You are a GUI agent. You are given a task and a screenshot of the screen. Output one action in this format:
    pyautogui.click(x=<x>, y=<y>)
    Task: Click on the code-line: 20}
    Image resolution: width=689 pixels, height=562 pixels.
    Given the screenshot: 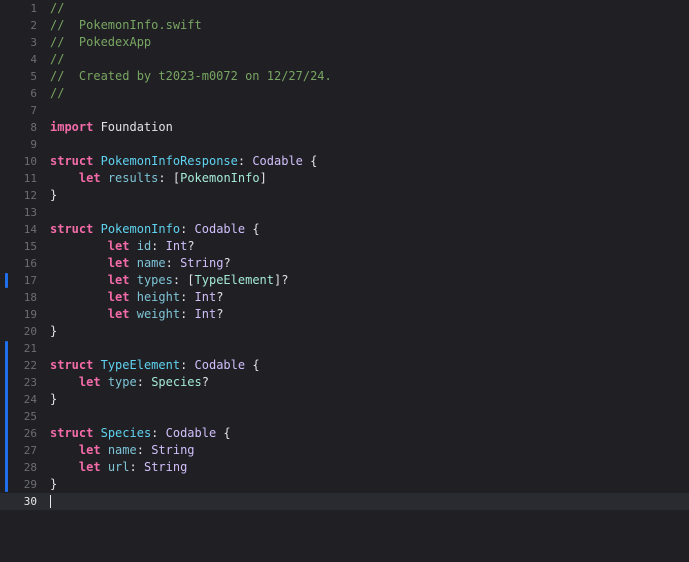 What is the action you would take?
    pyautogui.click(x=344, y=331)
    